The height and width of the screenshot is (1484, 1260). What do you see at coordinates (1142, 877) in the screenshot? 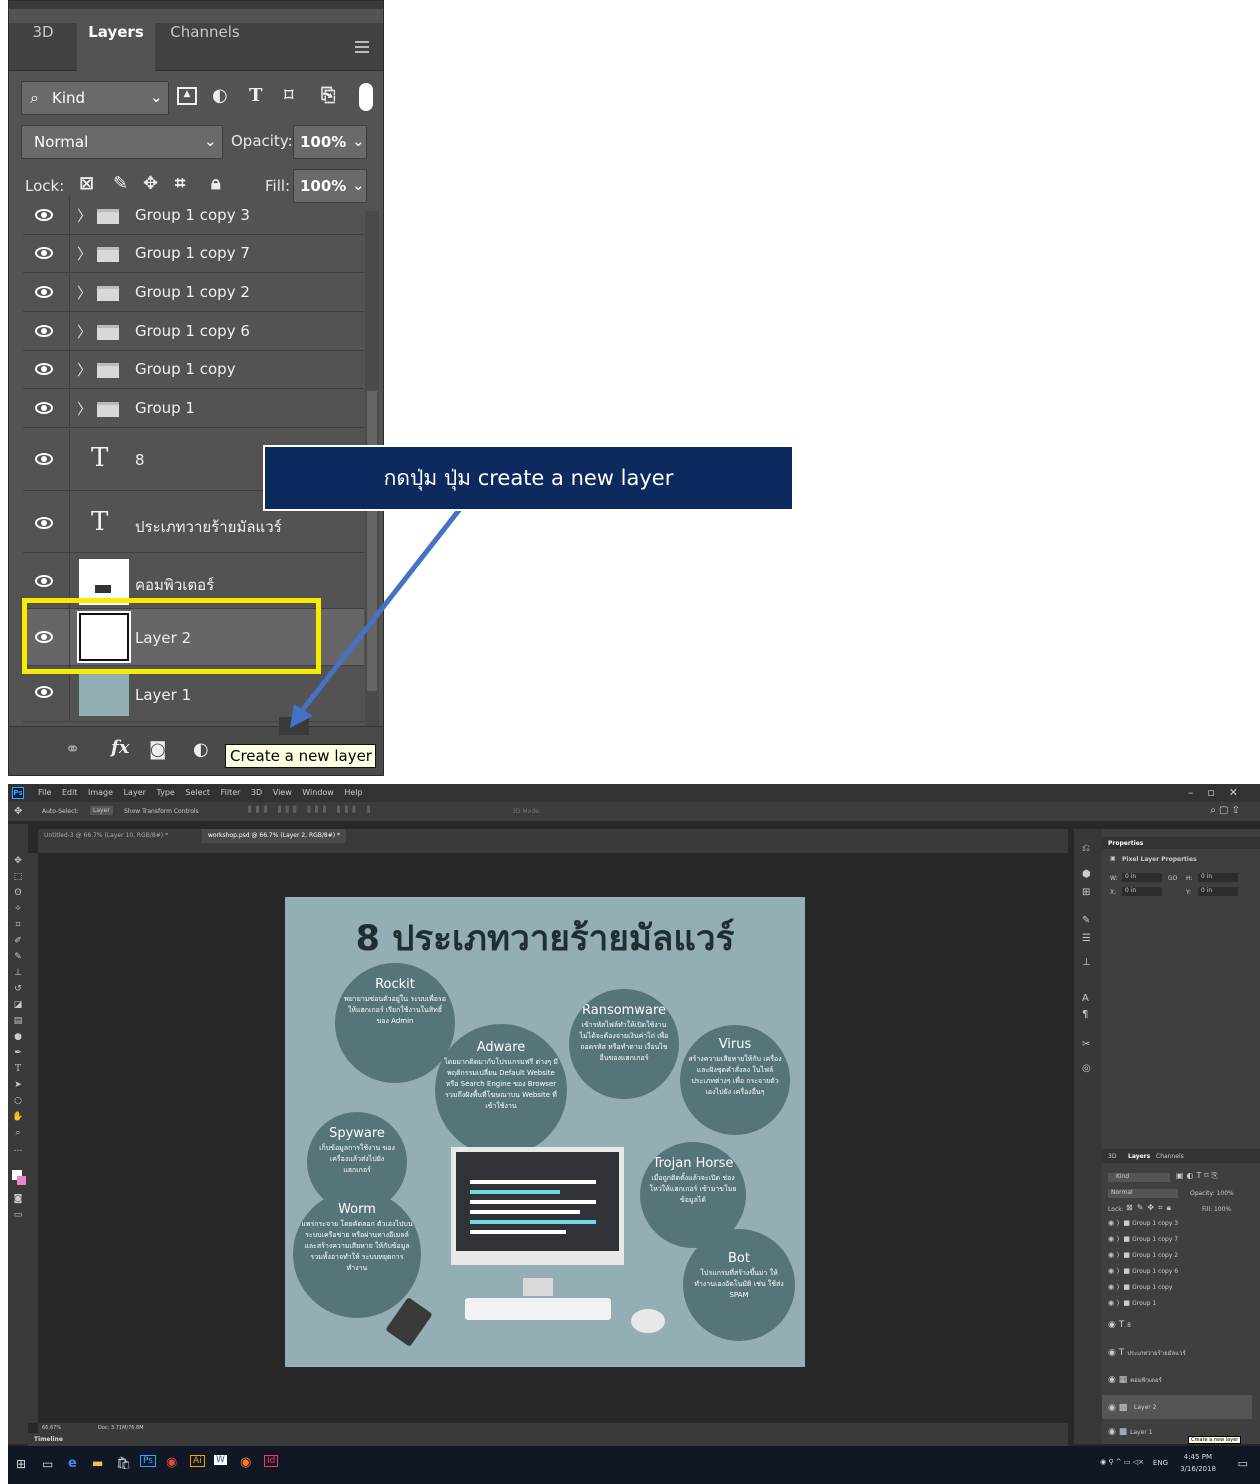
I see `w-input: 0 in` at bounding box center [1142, 877].